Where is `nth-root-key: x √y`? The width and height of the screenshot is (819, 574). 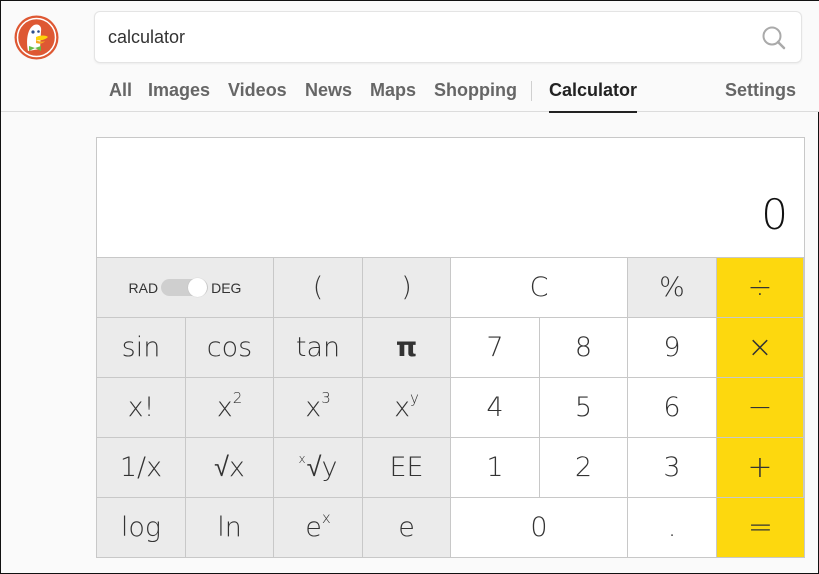 nth-root-key: x √y is located at coordinates (318, 468).